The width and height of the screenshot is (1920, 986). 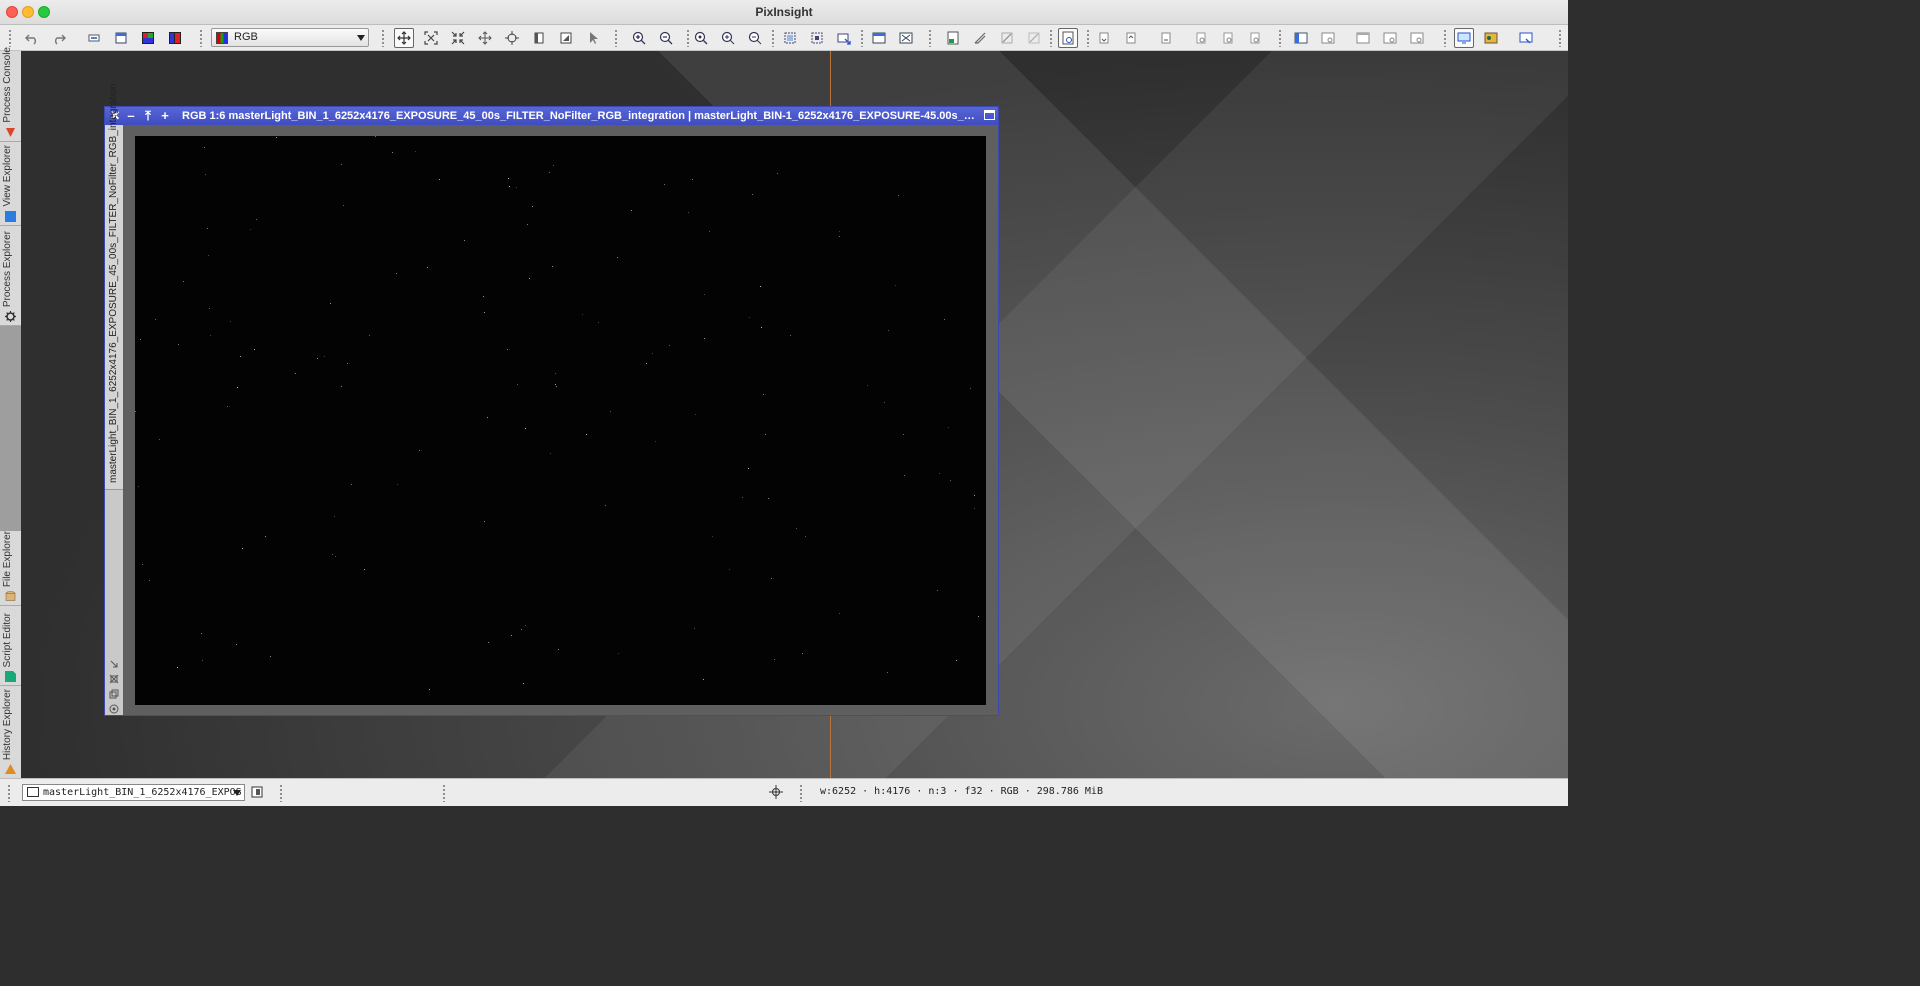 What do you see at coordinates (844, 38) in the screenshot?
I see `export-preview-button` at bounding box center [844, 38].